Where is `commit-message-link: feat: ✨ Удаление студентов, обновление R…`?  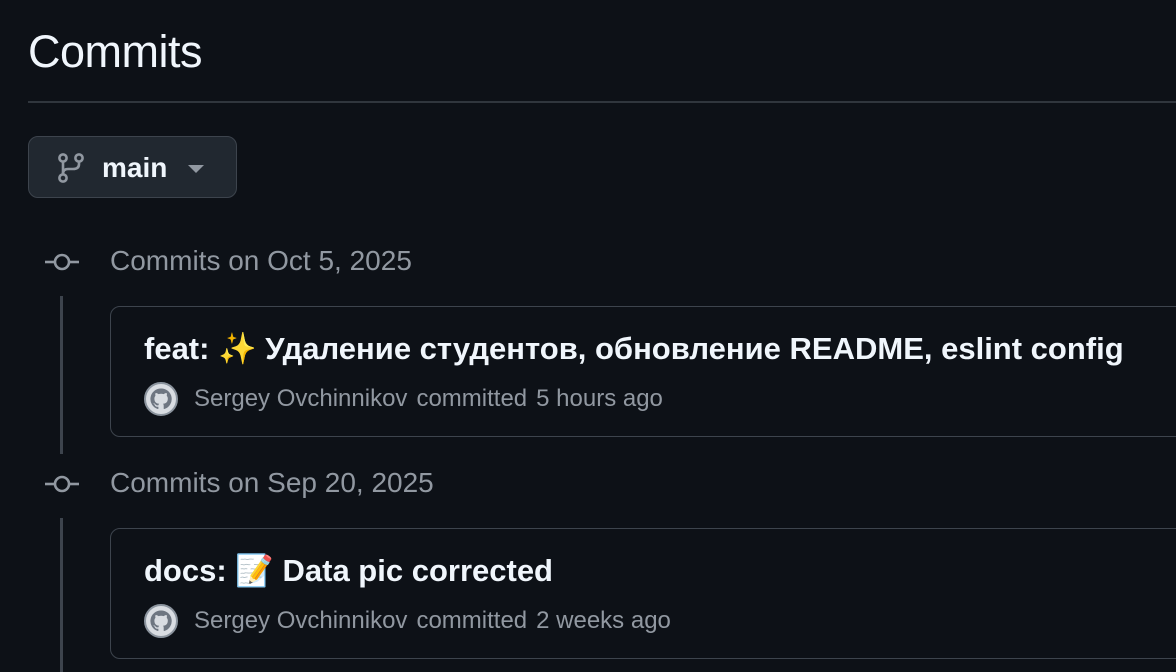 commit-message-link: feat: ✨ Удаление студентов, обновление R… is located at coordinates (634, 349).